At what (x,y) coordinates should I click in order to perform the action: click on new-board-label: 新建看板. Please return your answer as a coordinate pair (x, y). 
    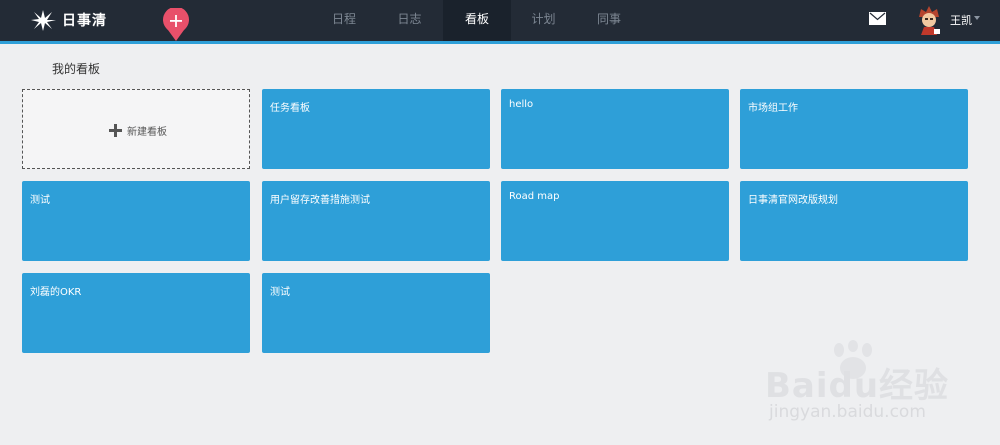
    Looking at the image, I should click on (147, 132).